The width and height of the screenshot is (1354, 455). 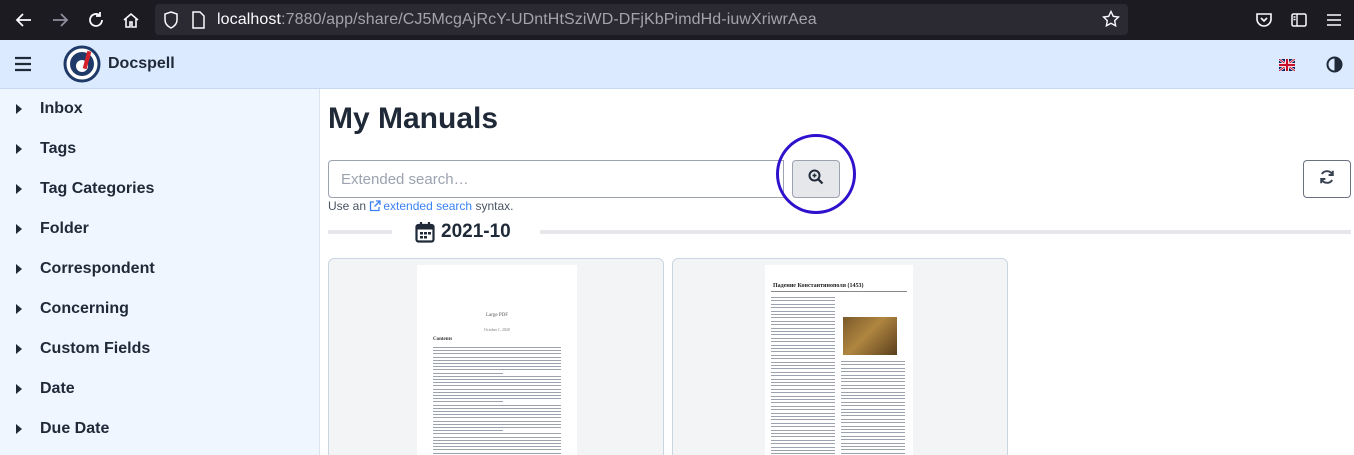 I want to click on sidebar-item-custom-fields: Custom Fields, so click(x=160, y=349).